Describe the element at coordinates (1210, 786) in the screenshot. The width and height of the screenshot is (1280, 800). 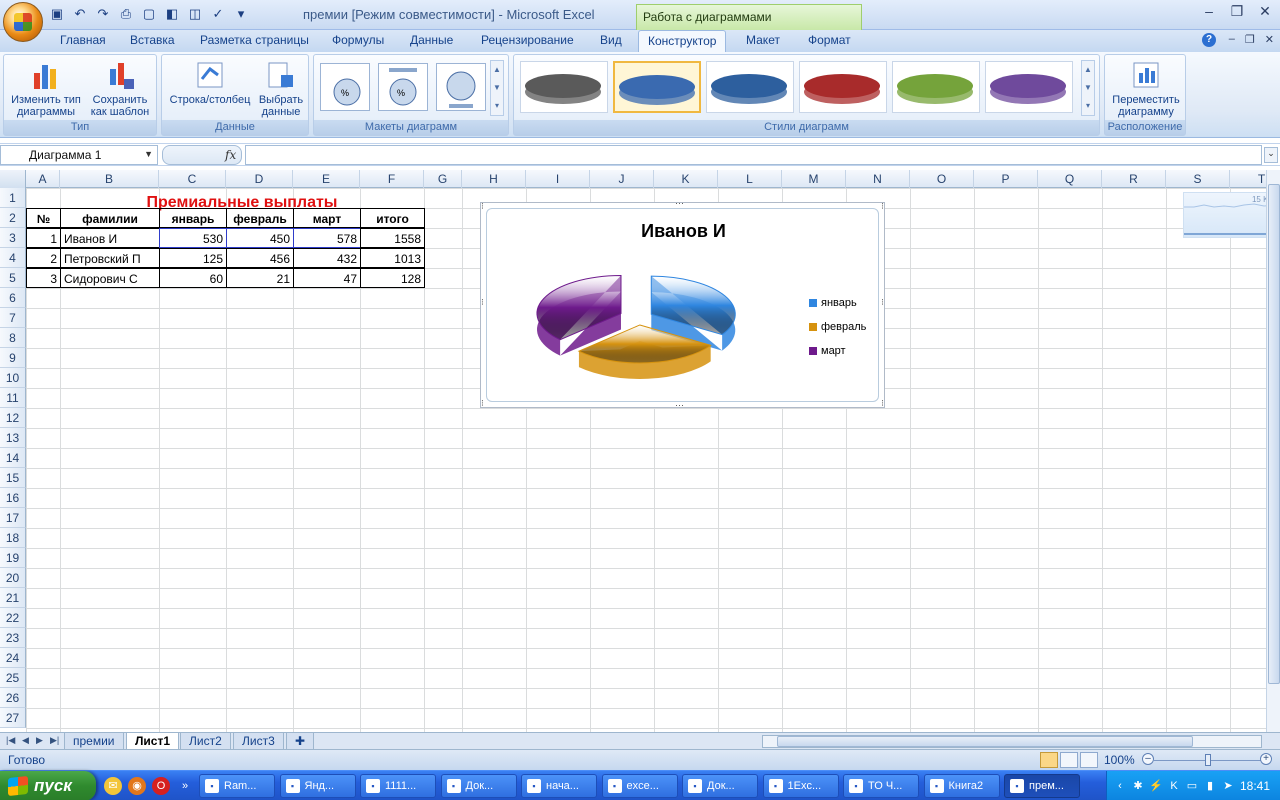
I see `tray-battery-icon: ▮` at that location.